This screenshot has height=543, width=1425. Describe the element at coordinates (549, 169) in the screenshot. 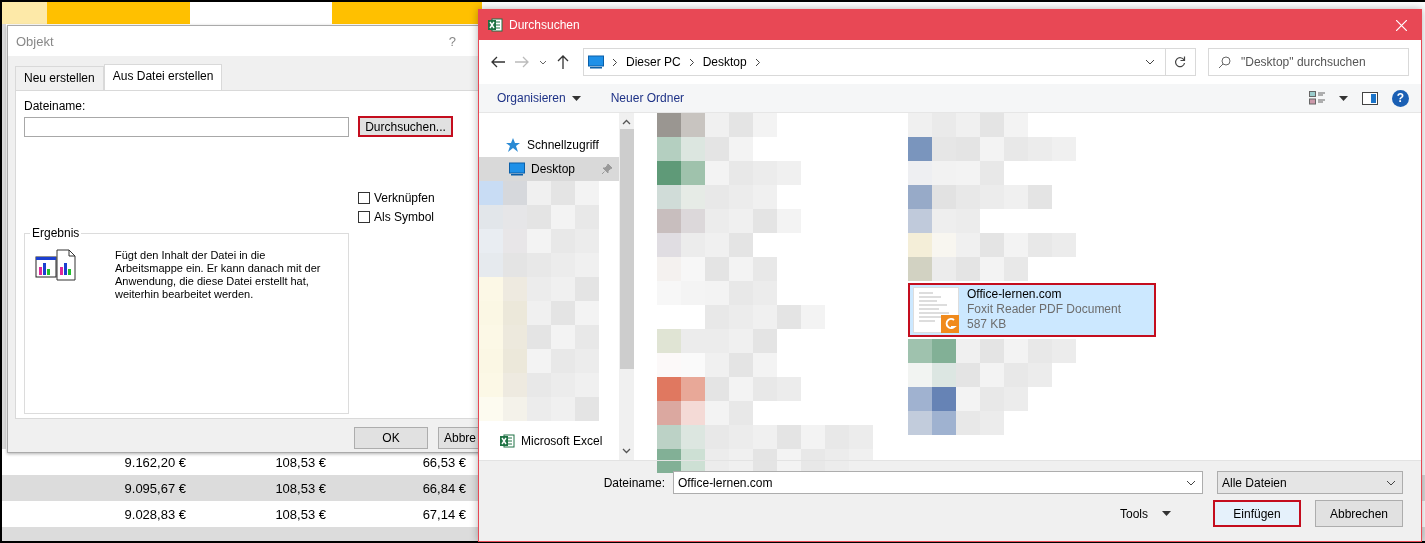

I see `nav-item: Desktop` at that location.